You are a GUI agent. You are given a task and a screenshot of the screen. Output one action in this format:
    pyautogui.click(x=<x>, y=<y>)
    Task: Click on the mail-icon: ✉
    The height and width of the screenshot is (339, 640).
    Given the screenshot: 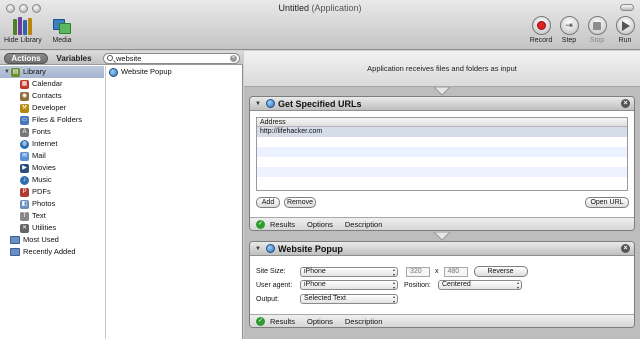 What is the action you would take?
    pyautogui.click(x=24, y=156)
    